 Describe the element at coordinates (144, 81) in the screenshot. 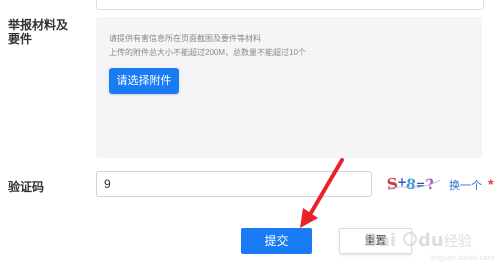

I see `select-attachment-button: 请选择附件` at that location.